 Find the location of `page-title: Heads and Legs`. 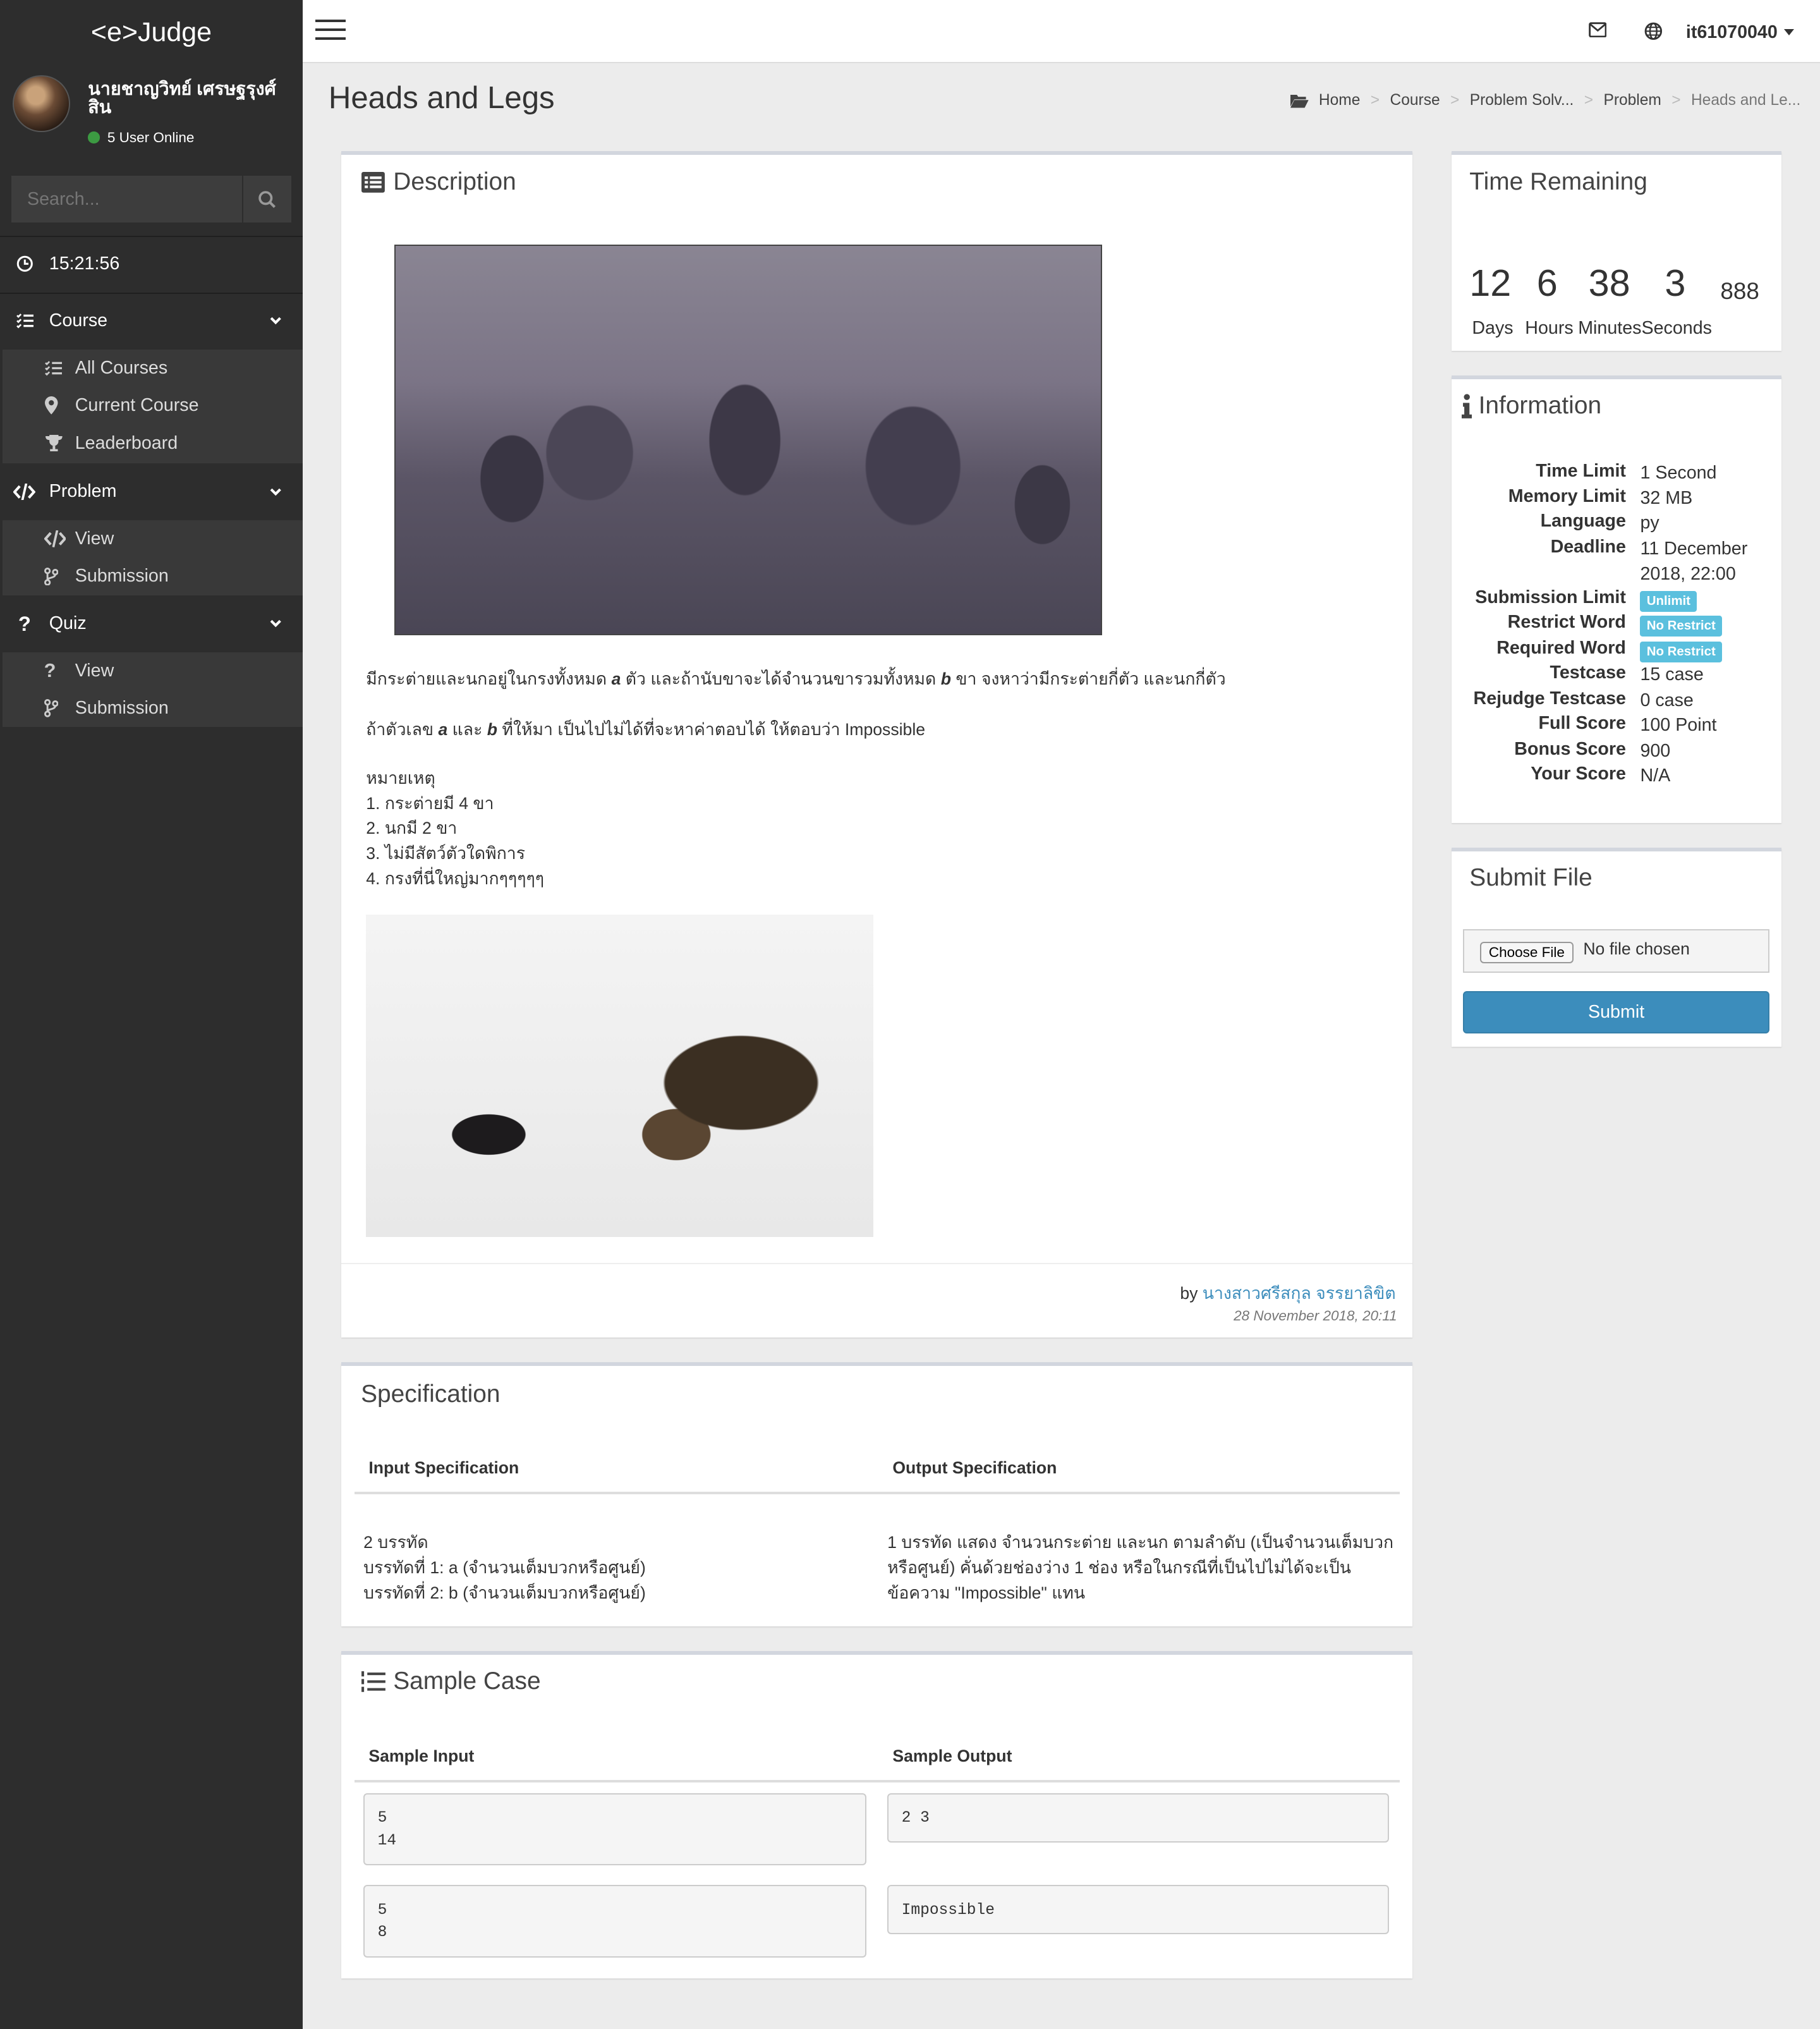

page-title: Heads and Legs is located at coordinates (441, 97).